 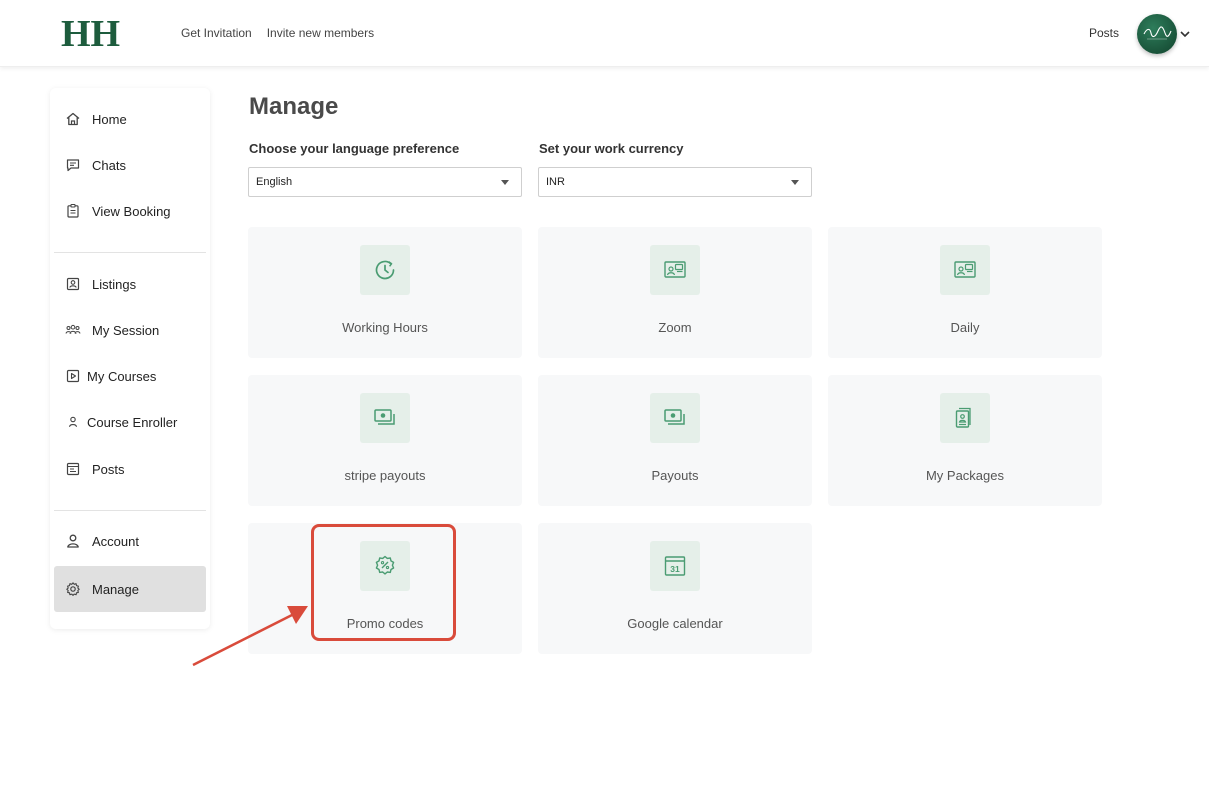 I want to click on card-label: Working Hours, so click(x=385, y=327).